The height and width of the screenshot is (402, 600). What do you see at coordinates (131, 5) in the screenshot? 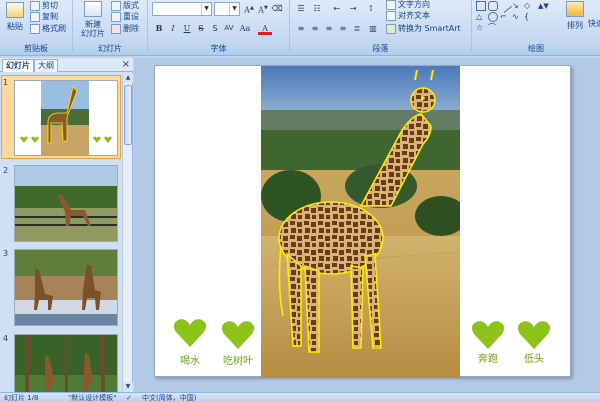
I see `layout-label: 版式` at bounding box center [131, 5].